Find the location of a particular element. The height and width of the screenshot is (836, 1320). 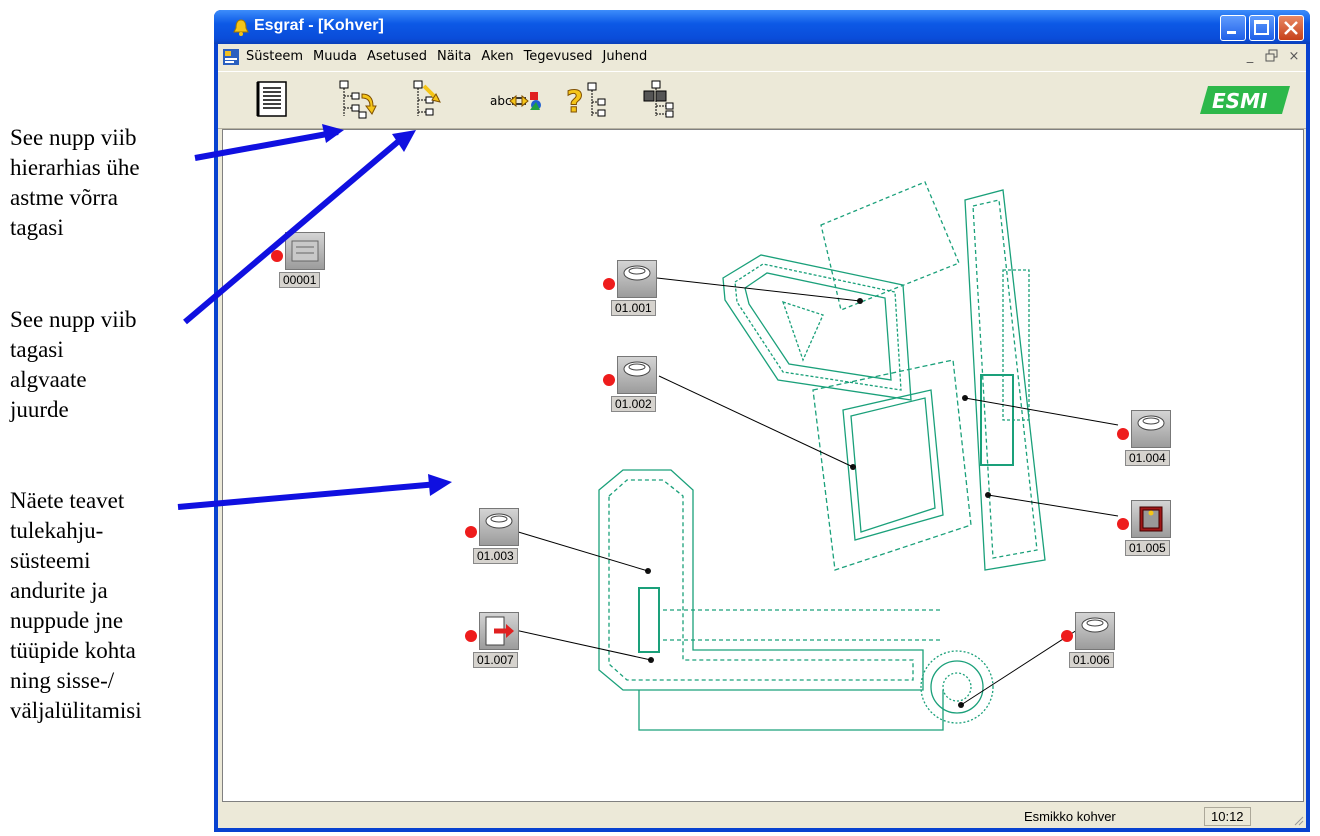

maximize-button is located at coordinates (1262, 28).